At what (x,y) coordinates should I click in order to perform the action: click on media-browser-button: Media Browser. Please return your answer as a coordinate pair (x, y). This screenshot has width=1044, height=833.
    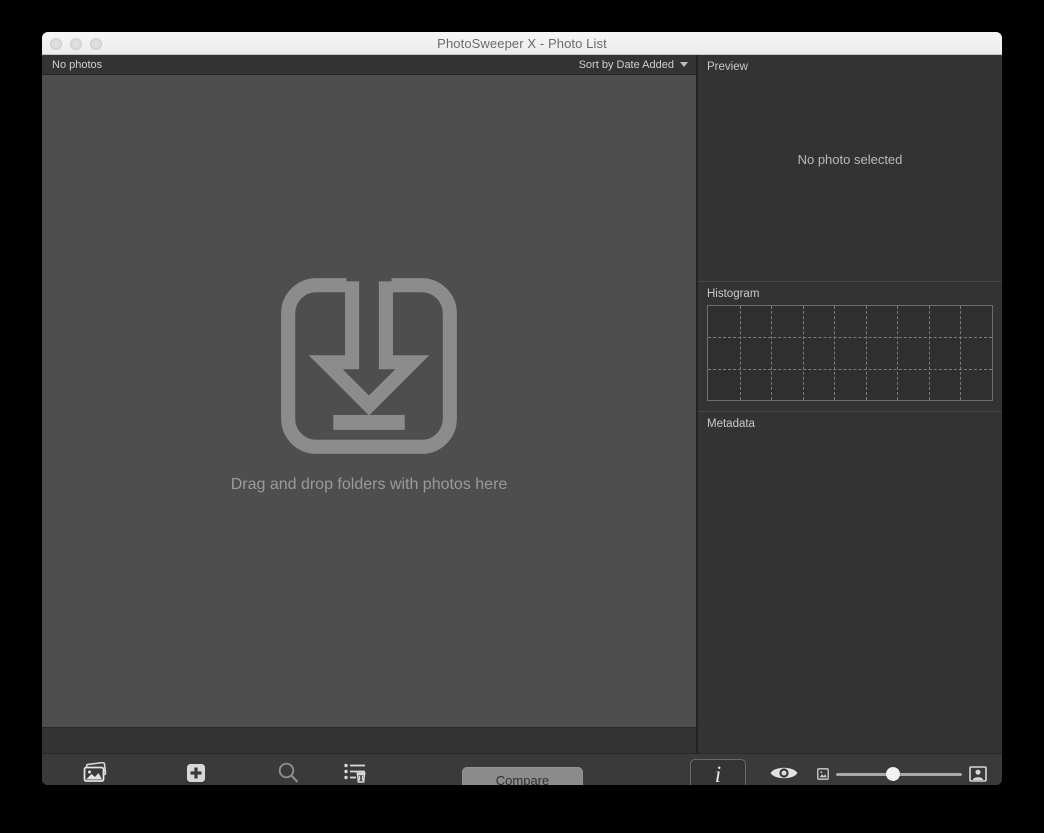
    Looking at the image, I should click on (95, 772).